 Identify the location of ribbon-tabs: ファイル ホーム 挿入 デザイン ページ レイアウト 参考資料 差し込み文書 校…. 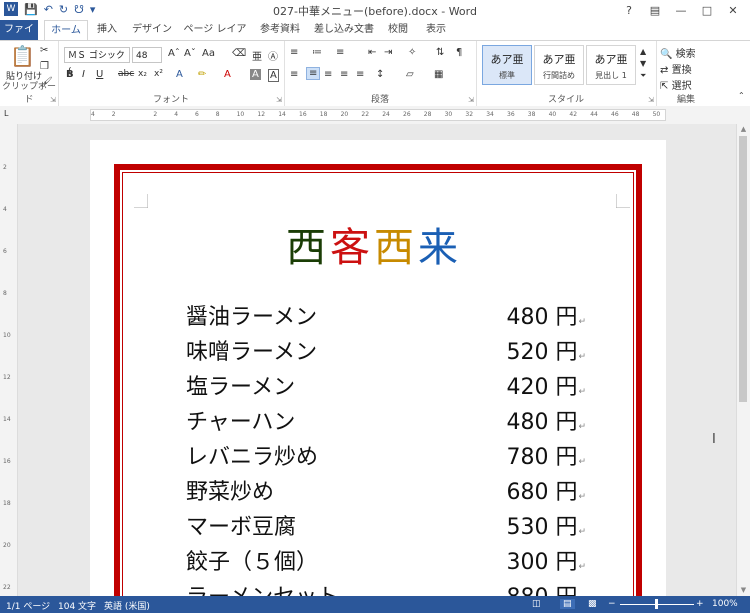
(375, 39).